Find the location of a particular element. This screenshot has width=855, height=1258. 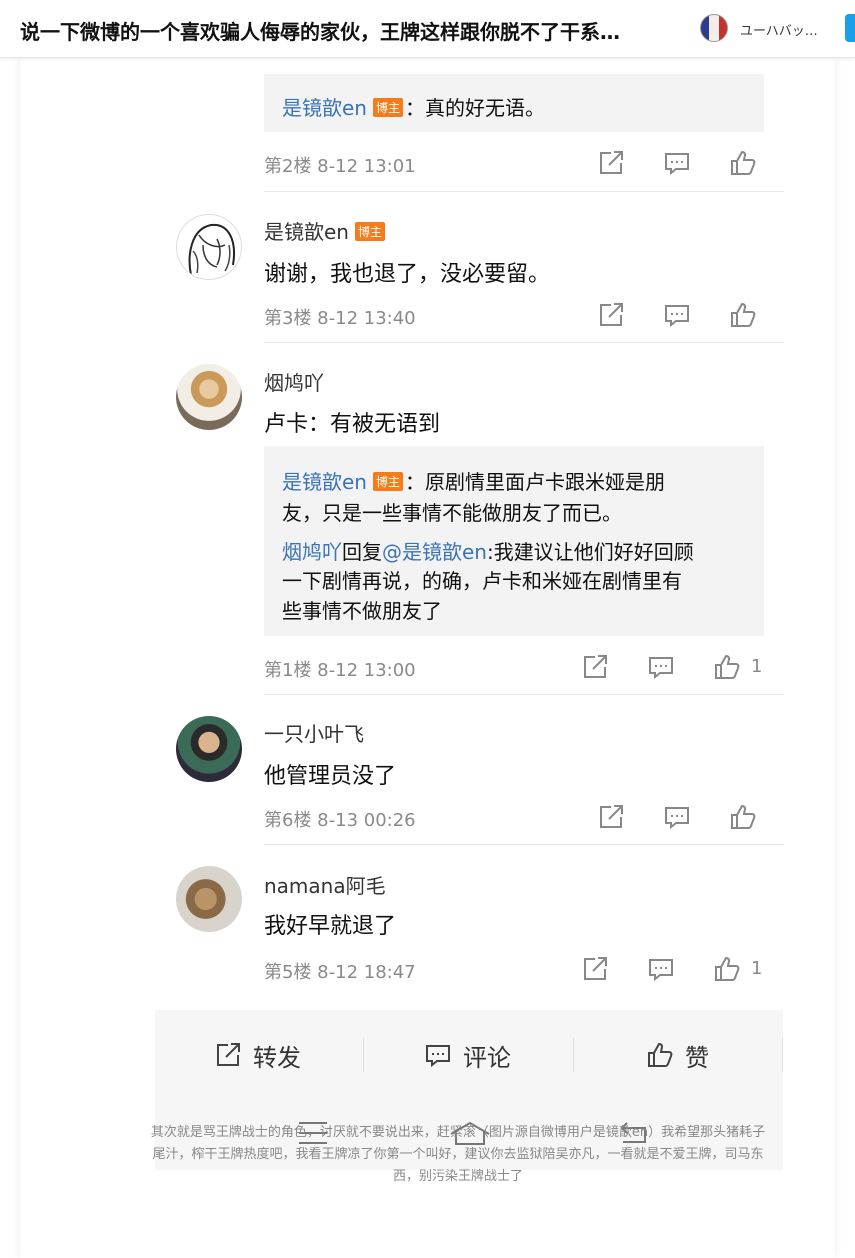

comment-meta: 第2楼 8-12 13:01 is located at coordinates (340, 166).